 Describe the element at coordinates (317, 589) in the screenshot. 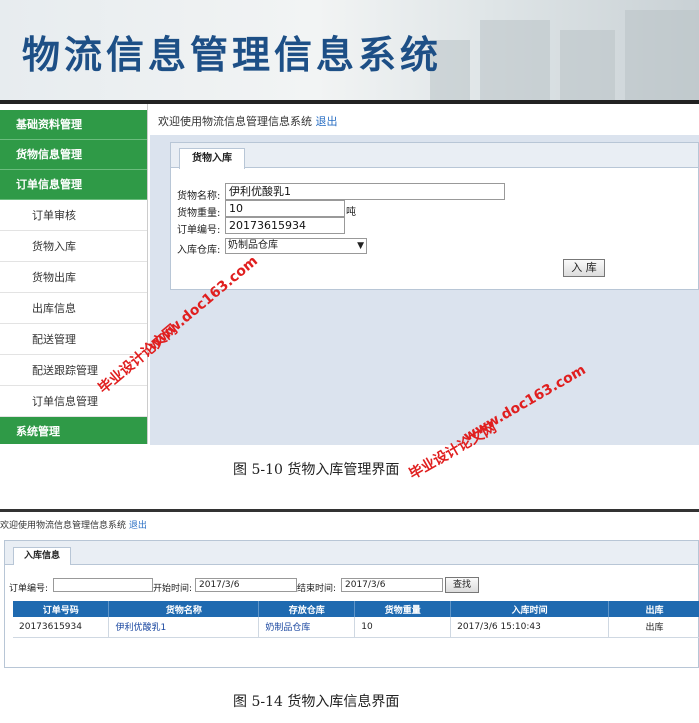

I see `end-time-label: 结束时间:` at that location.